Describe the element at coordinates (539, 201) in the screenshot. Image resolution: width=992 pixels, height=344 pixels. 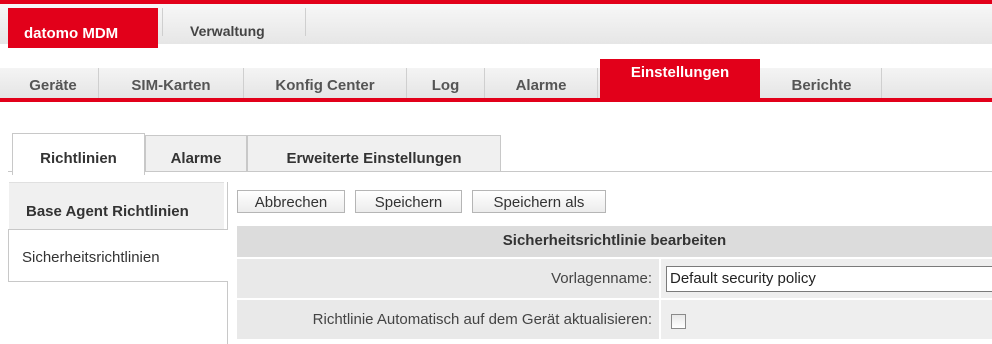
I see `save-as-button: Speichern als` at that location.